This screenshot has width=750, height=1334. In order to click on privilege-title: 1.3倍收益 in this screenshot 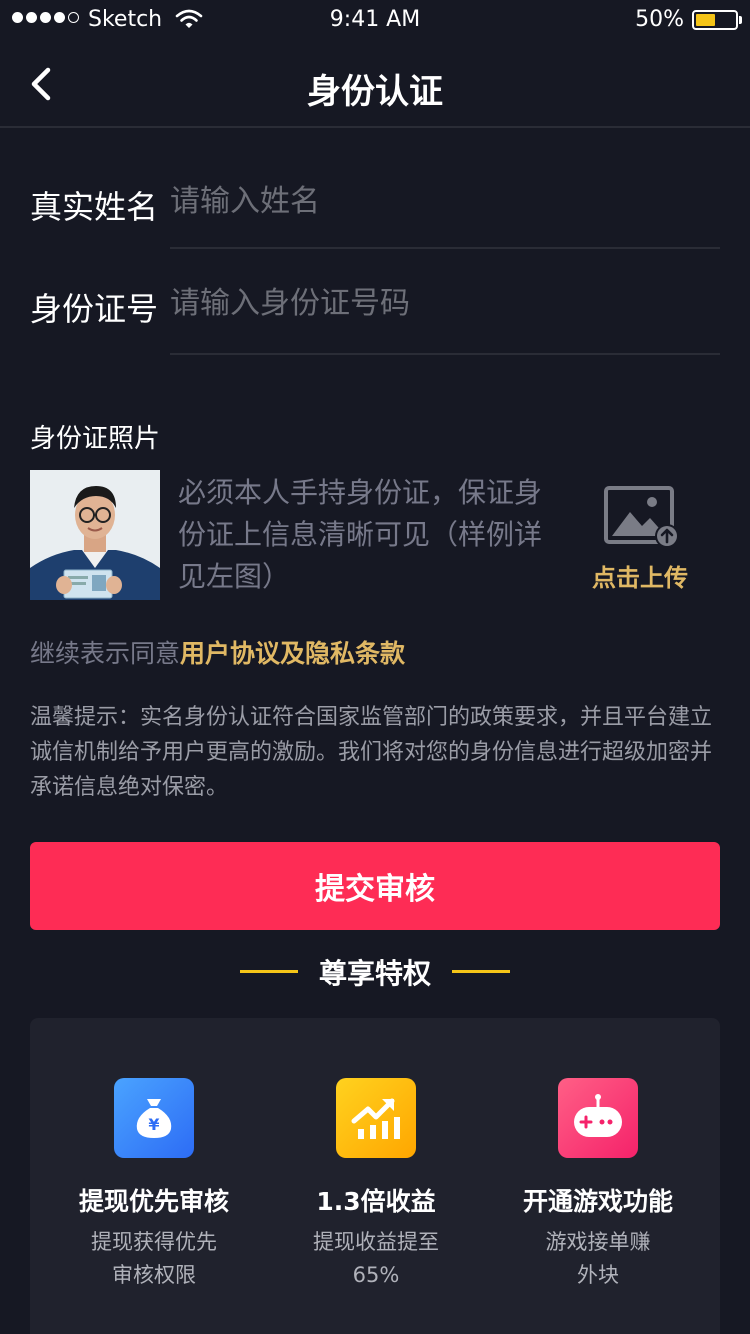, I will do `click(376, 1201)`.